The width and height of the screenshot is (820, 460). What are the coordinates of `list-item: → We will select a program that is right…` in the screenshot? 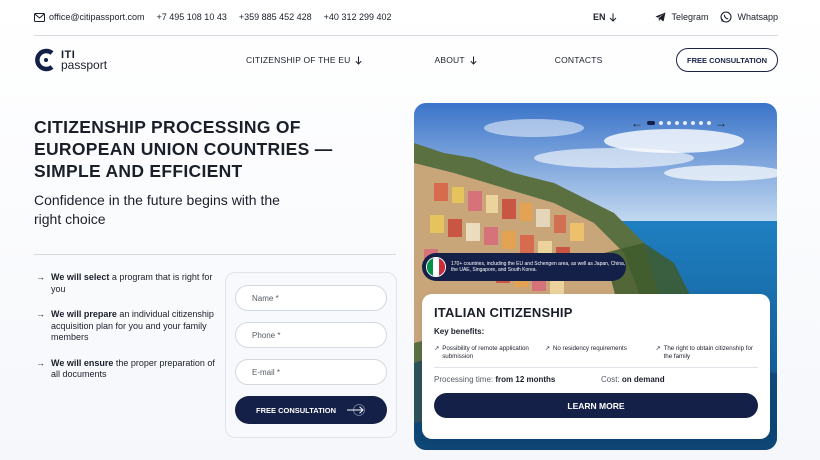 It's located at (126, 283).